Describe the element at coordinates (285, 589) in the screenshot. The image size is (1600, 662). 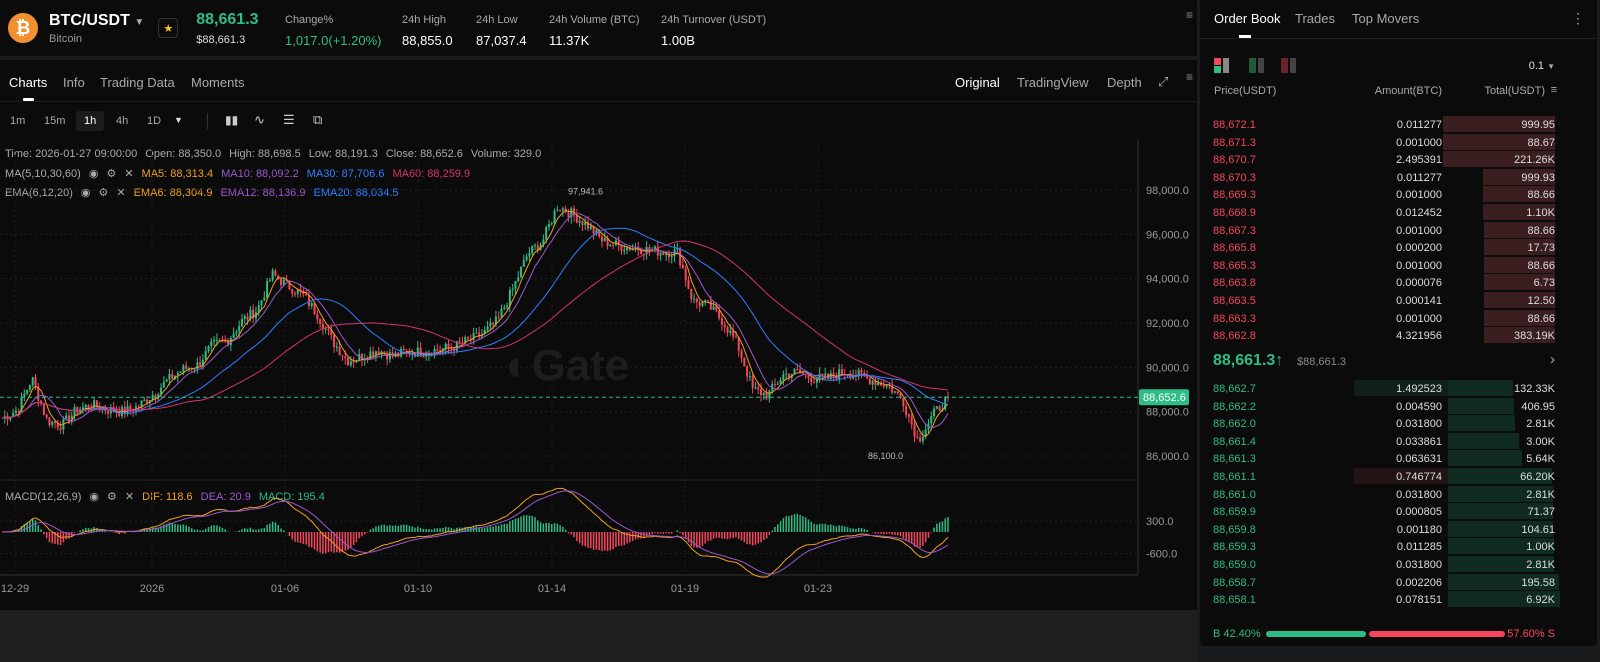
I see `x-tick-label: 01-06` at that location.